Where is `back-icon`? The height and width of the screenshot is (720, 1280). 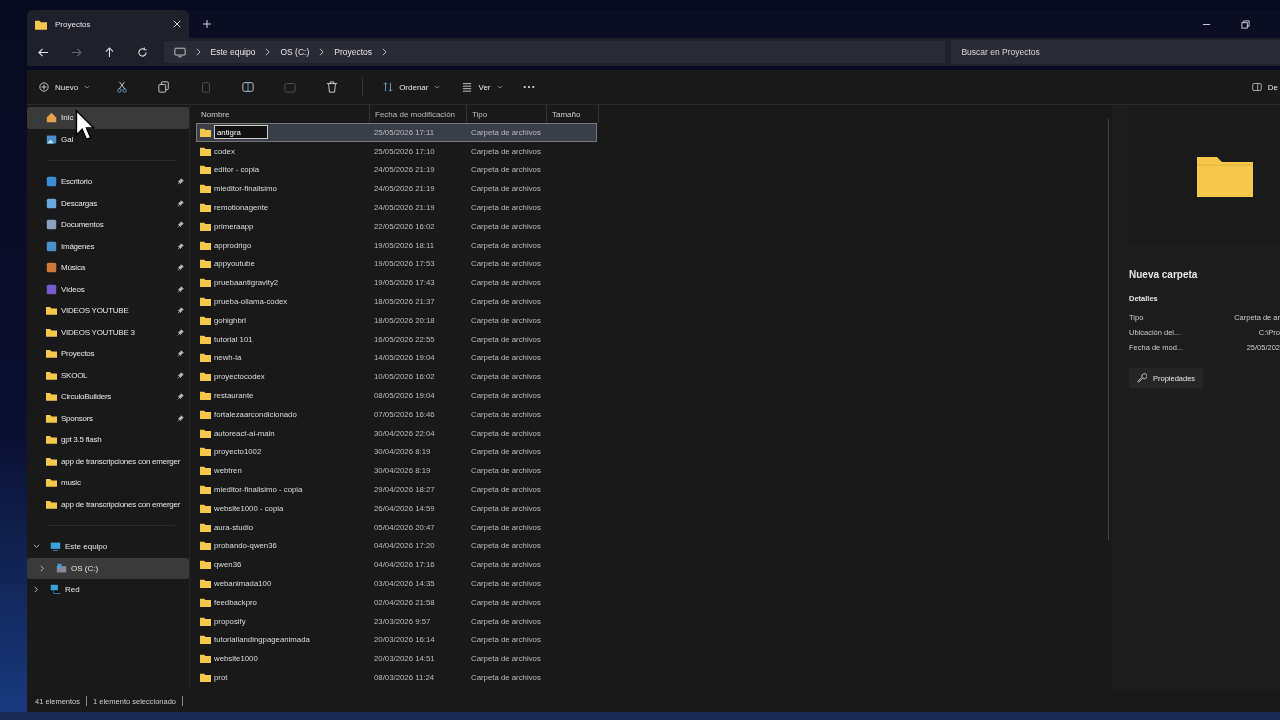
back-icon is located at coordinates (43, 52).